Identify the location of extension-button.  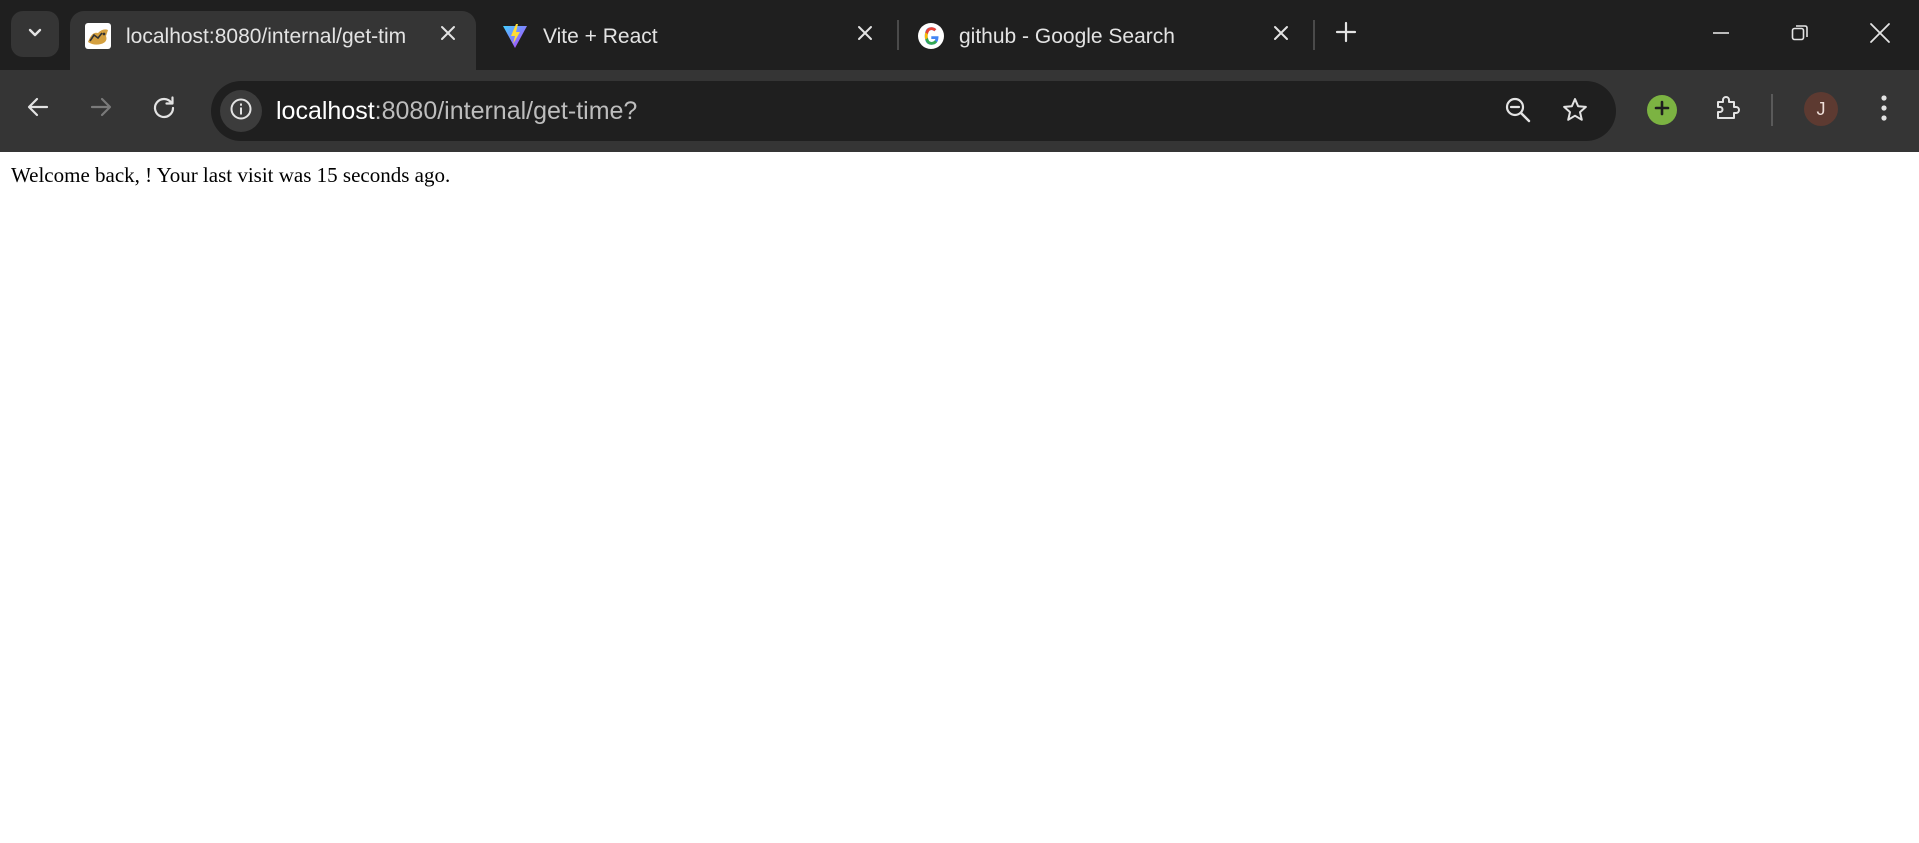
(1662, 110).